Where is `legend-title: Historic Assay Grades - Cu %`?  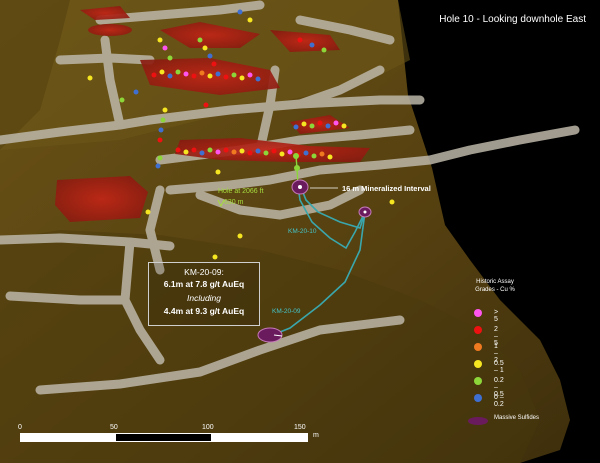
legend-title: Historic Assay Grades - Cu % is located at coordinates (495, 286).